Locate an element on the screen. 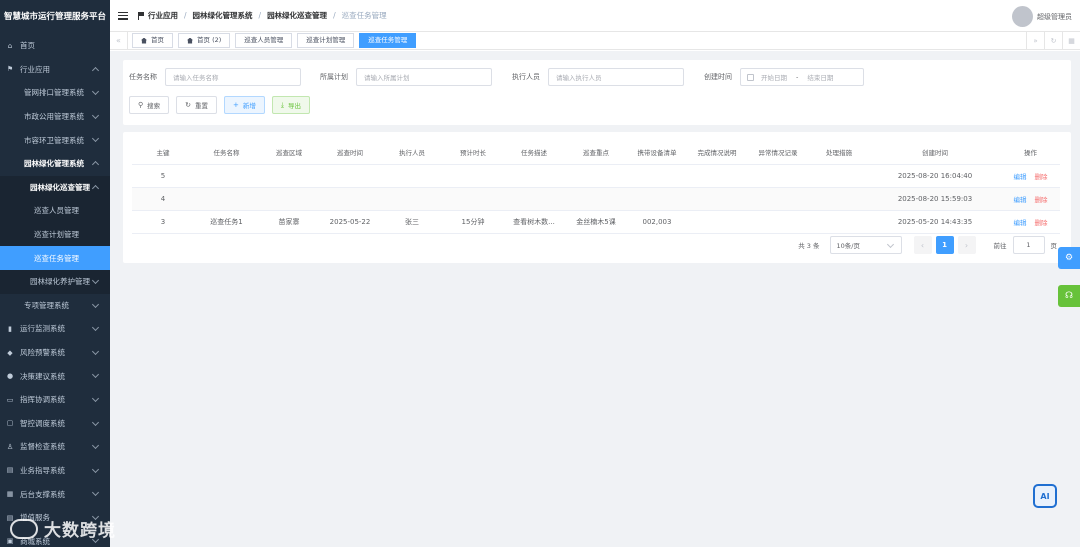  sidebar-item-patrol-plan: 巡查计划管理 is located at coordinates (55, 234).